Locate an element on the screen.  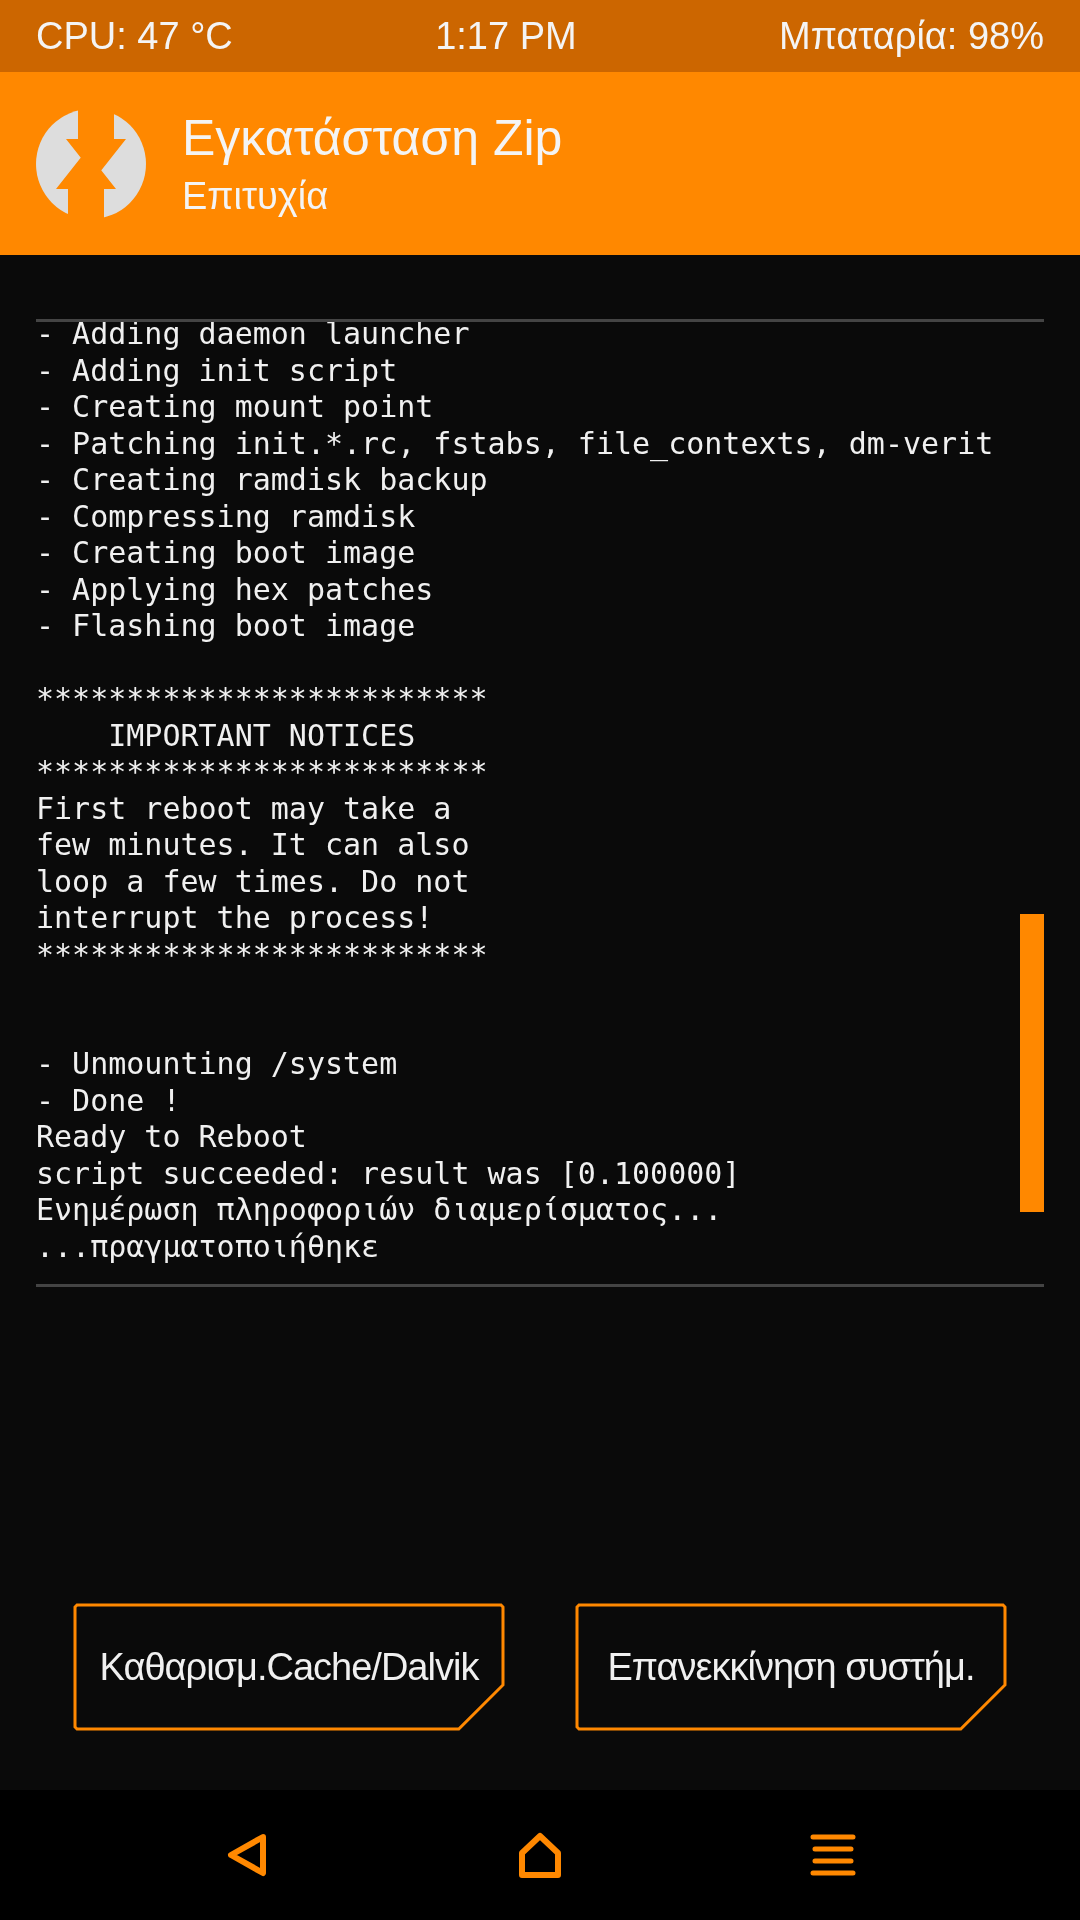
console-line: - Done ! is located at coordinates (108, 1100).